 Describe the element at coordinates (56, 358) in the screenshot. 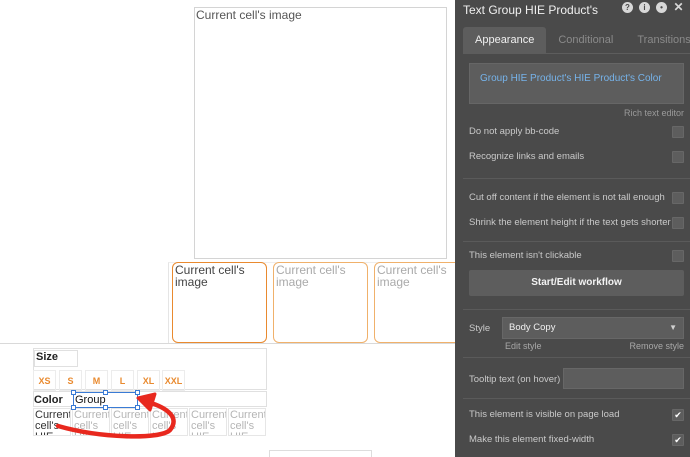

I see `size-label: Size` at that location.